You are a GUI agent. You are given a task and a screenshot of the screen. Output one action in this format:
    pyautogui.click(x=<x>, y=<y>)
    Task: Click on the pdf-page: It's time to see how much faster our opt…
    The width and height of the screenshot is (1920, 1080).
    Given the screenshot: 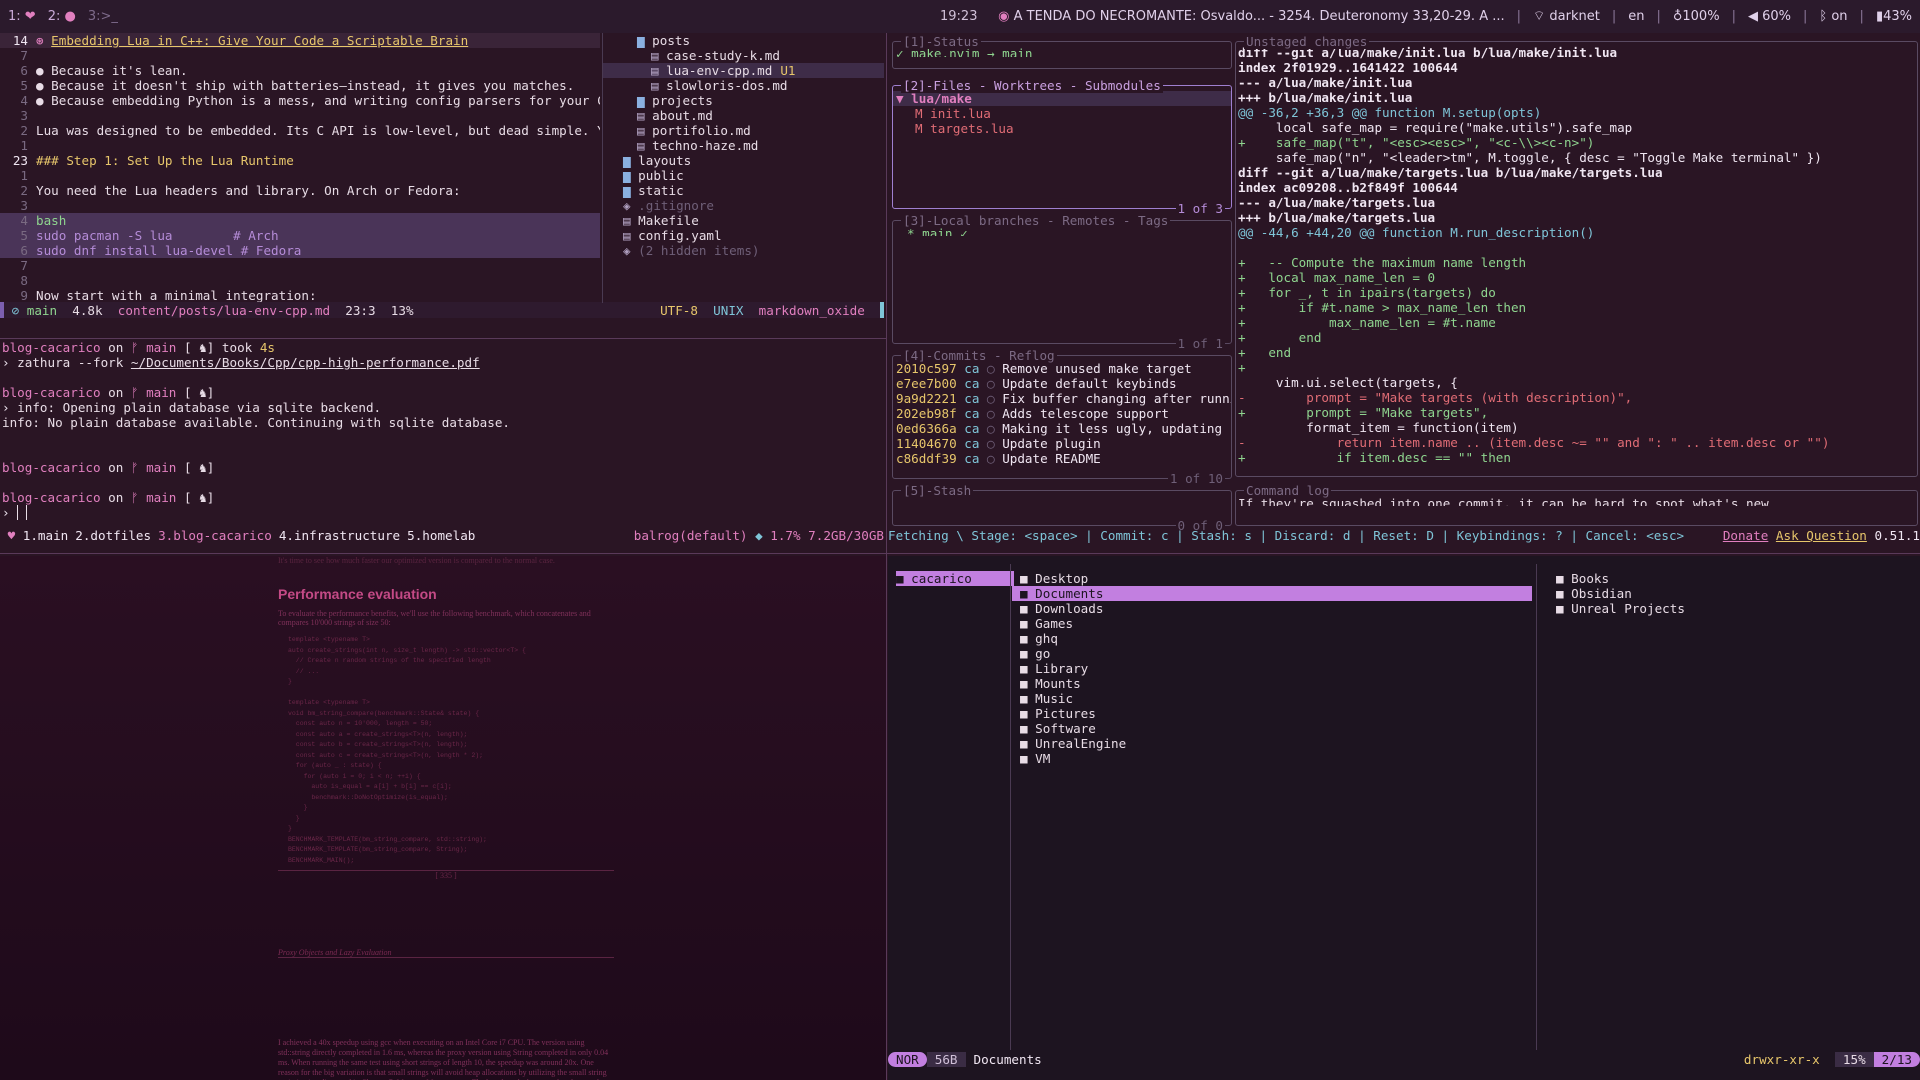 What is the action you would take?
    pyautogui.click(x=446, y=818)
    